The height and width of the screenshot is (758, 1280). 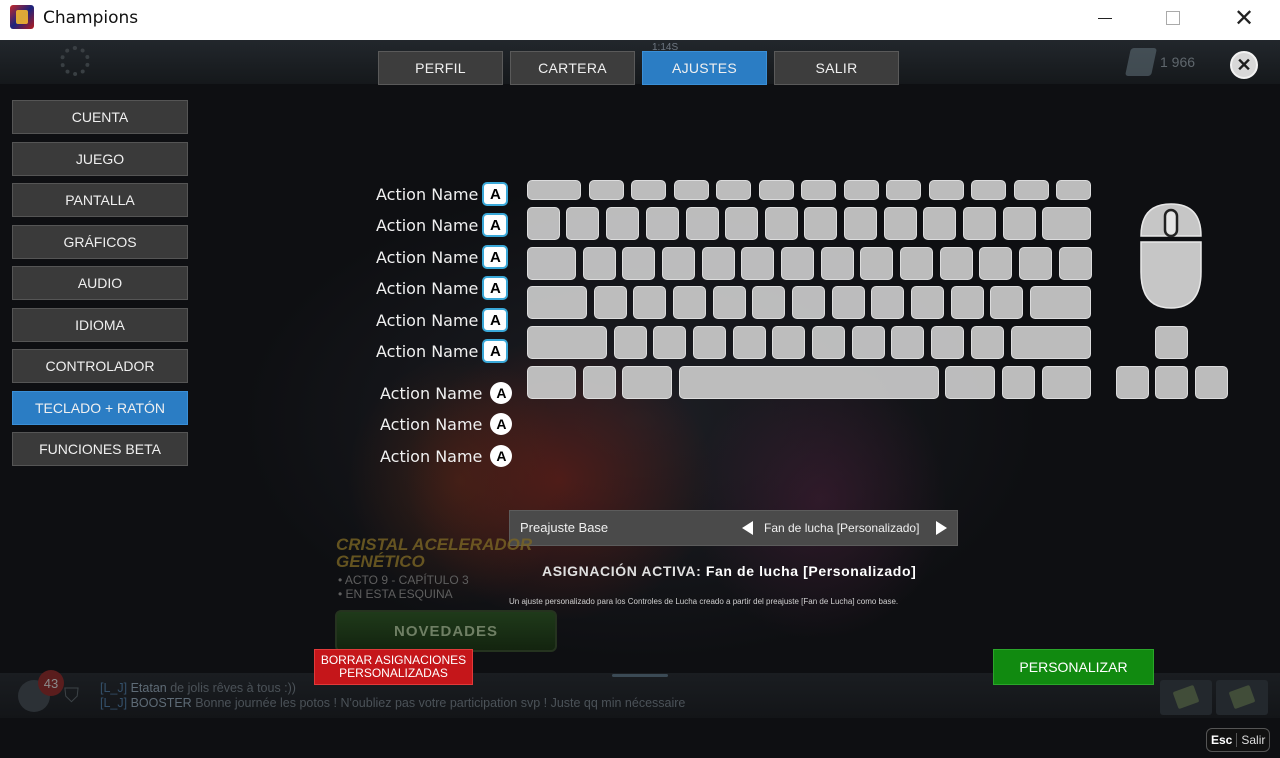 I want to click on missions-icon, so click(x=1242, y=697).